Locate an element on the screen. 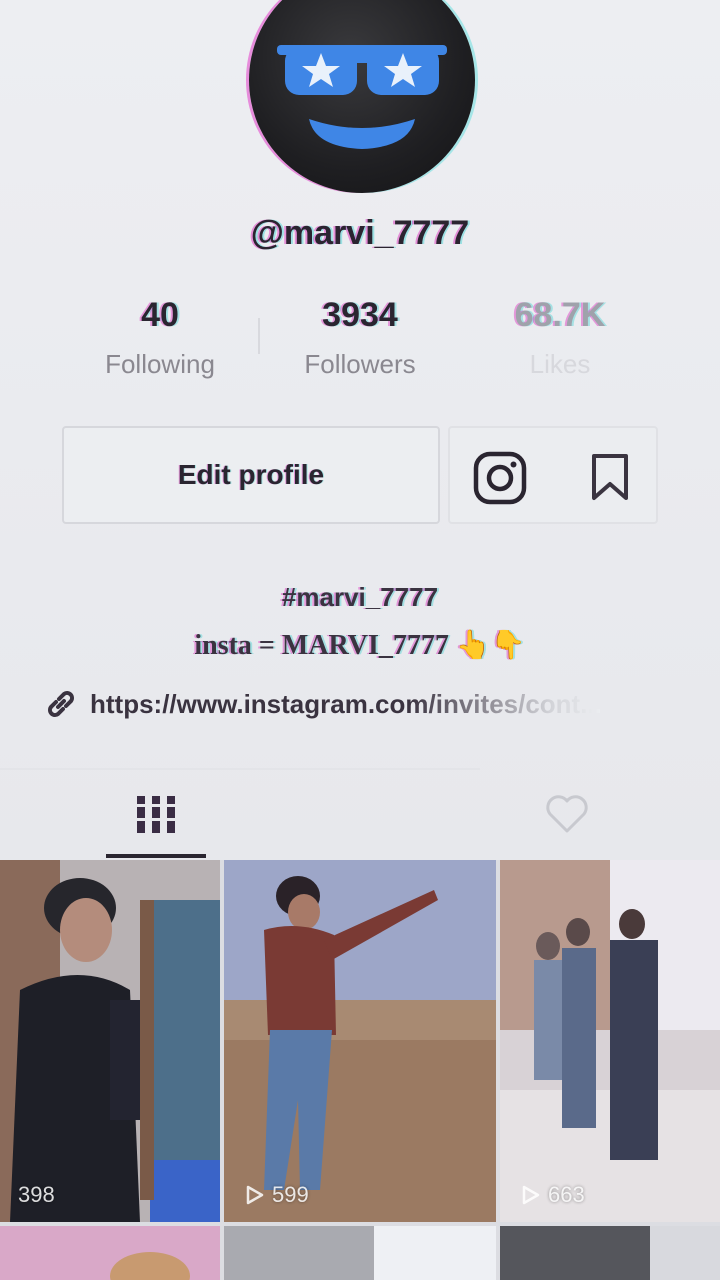 The image size is (720, 1280). sunglasses-smiley-icon is located at coordinates (362, 97).